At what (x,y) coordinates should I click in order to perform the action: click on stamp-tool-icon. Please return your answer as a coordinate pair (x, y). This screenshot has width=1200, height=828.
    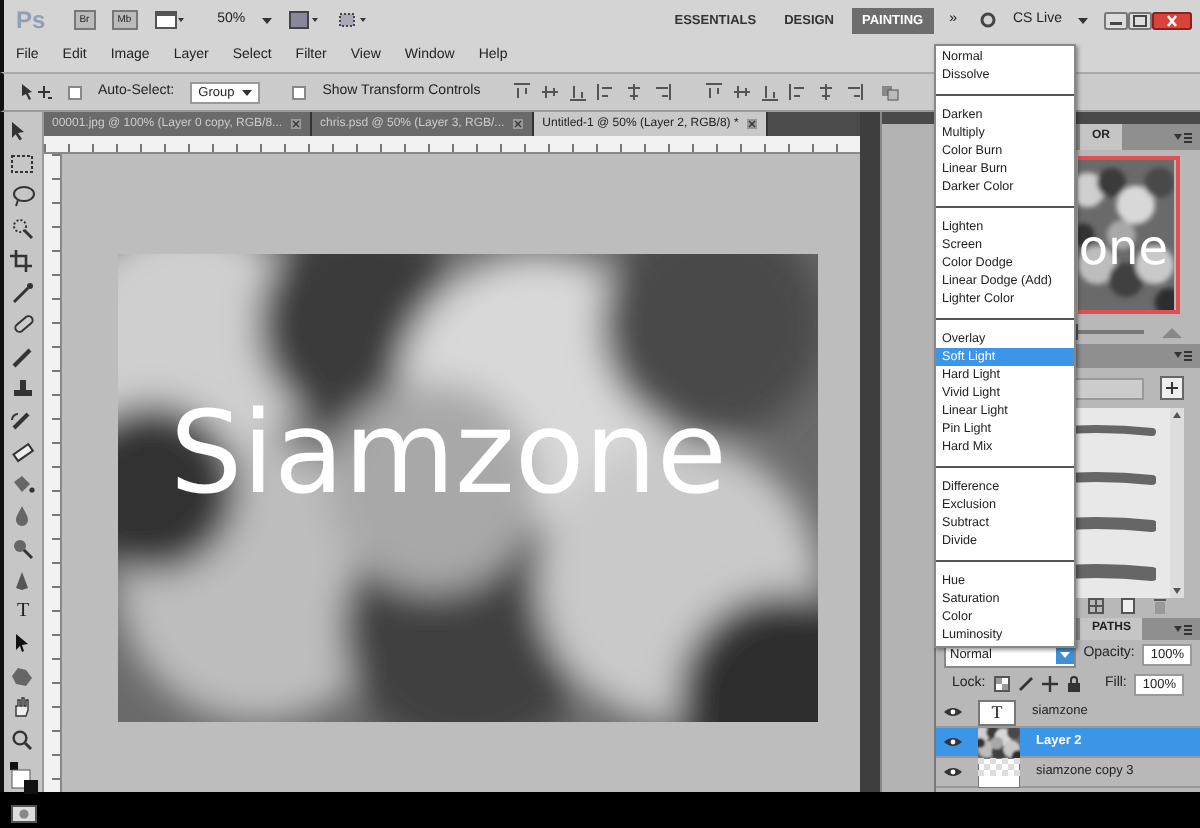
    Looking at the image, I should click on (23, 388).